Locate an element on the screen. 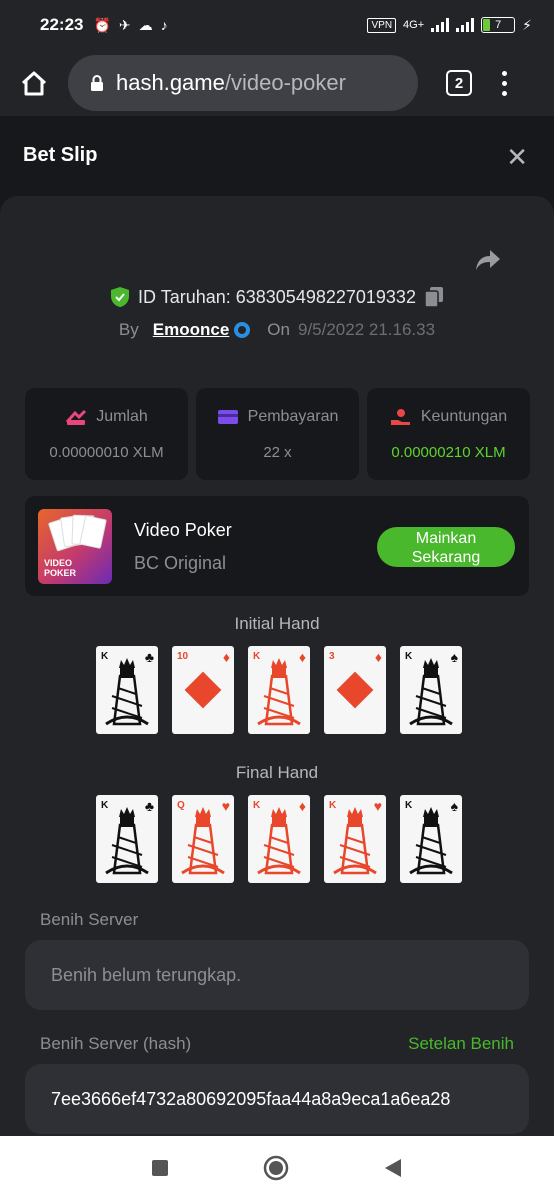 This screenshot has width=554, height=1200. lock-icon is located at coordinates (97, 83).